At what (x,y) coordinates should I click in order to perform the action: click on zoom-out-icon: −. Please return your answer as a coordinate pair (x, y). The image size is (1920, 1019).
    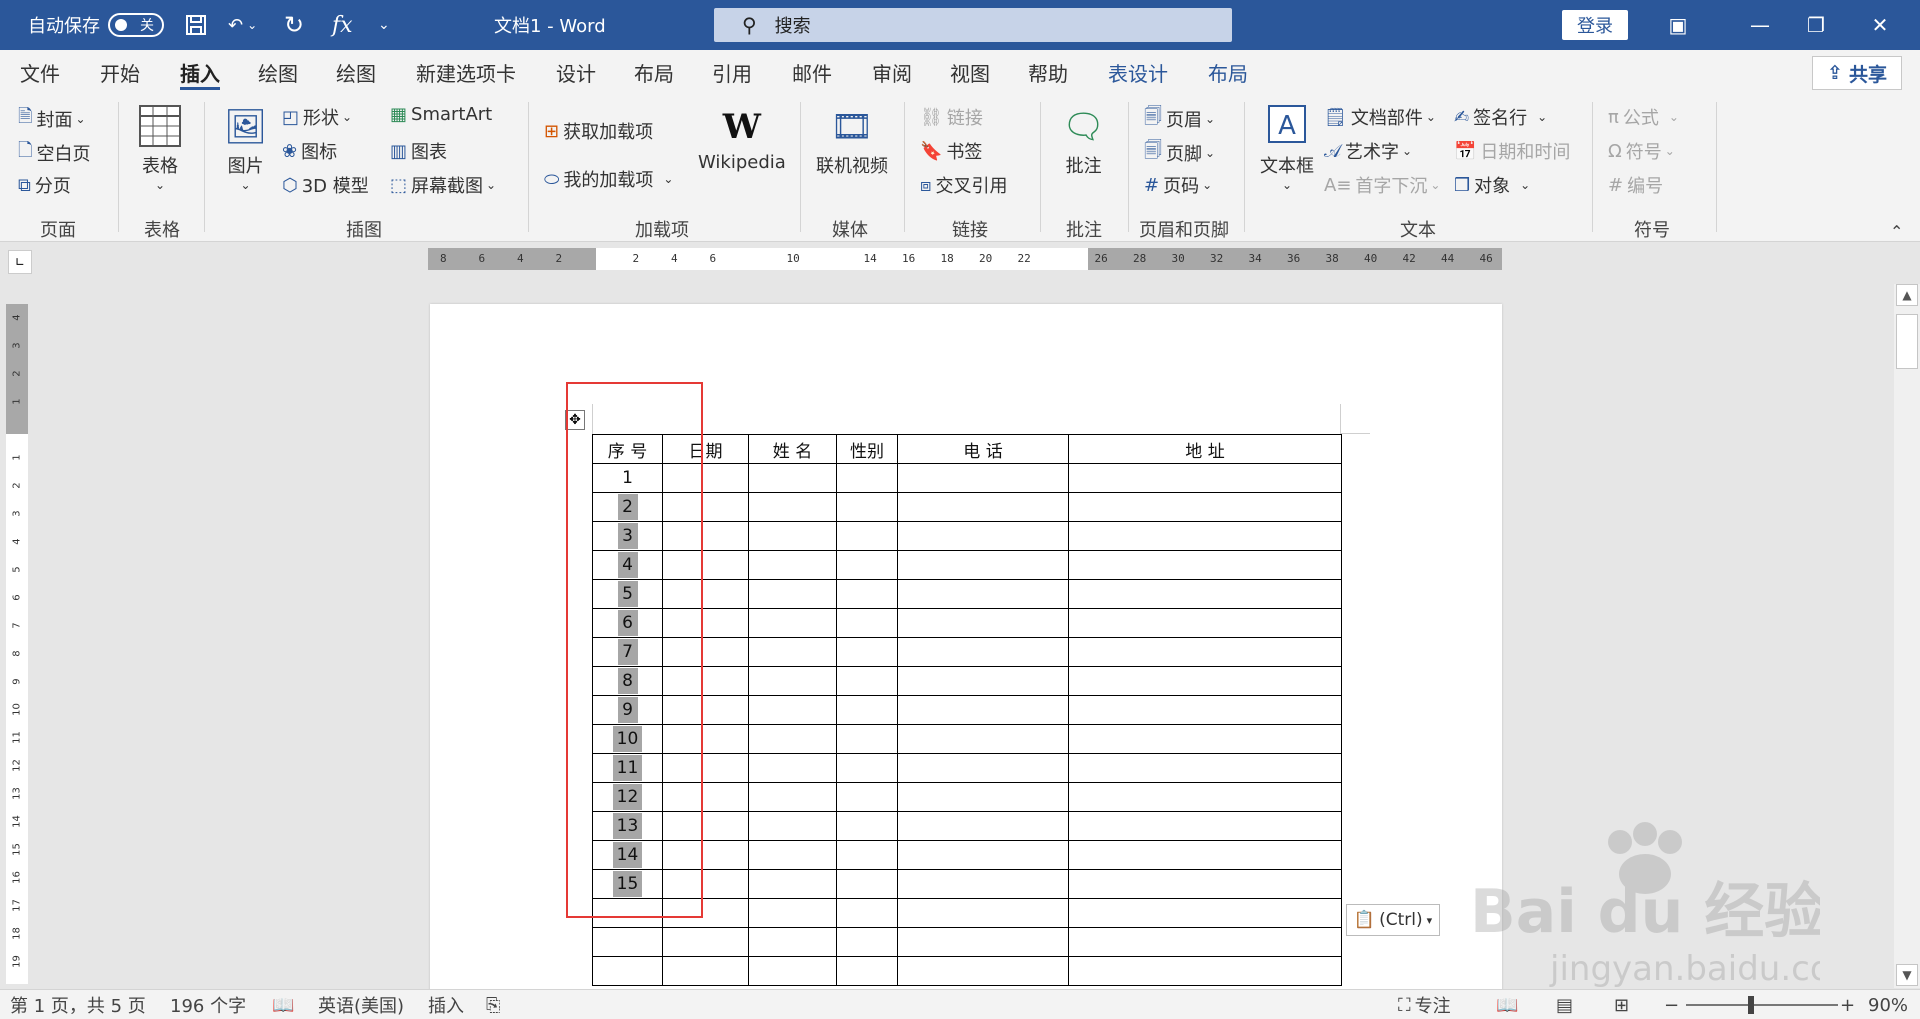
    Looking at the image, I should click on (1671, 1004).